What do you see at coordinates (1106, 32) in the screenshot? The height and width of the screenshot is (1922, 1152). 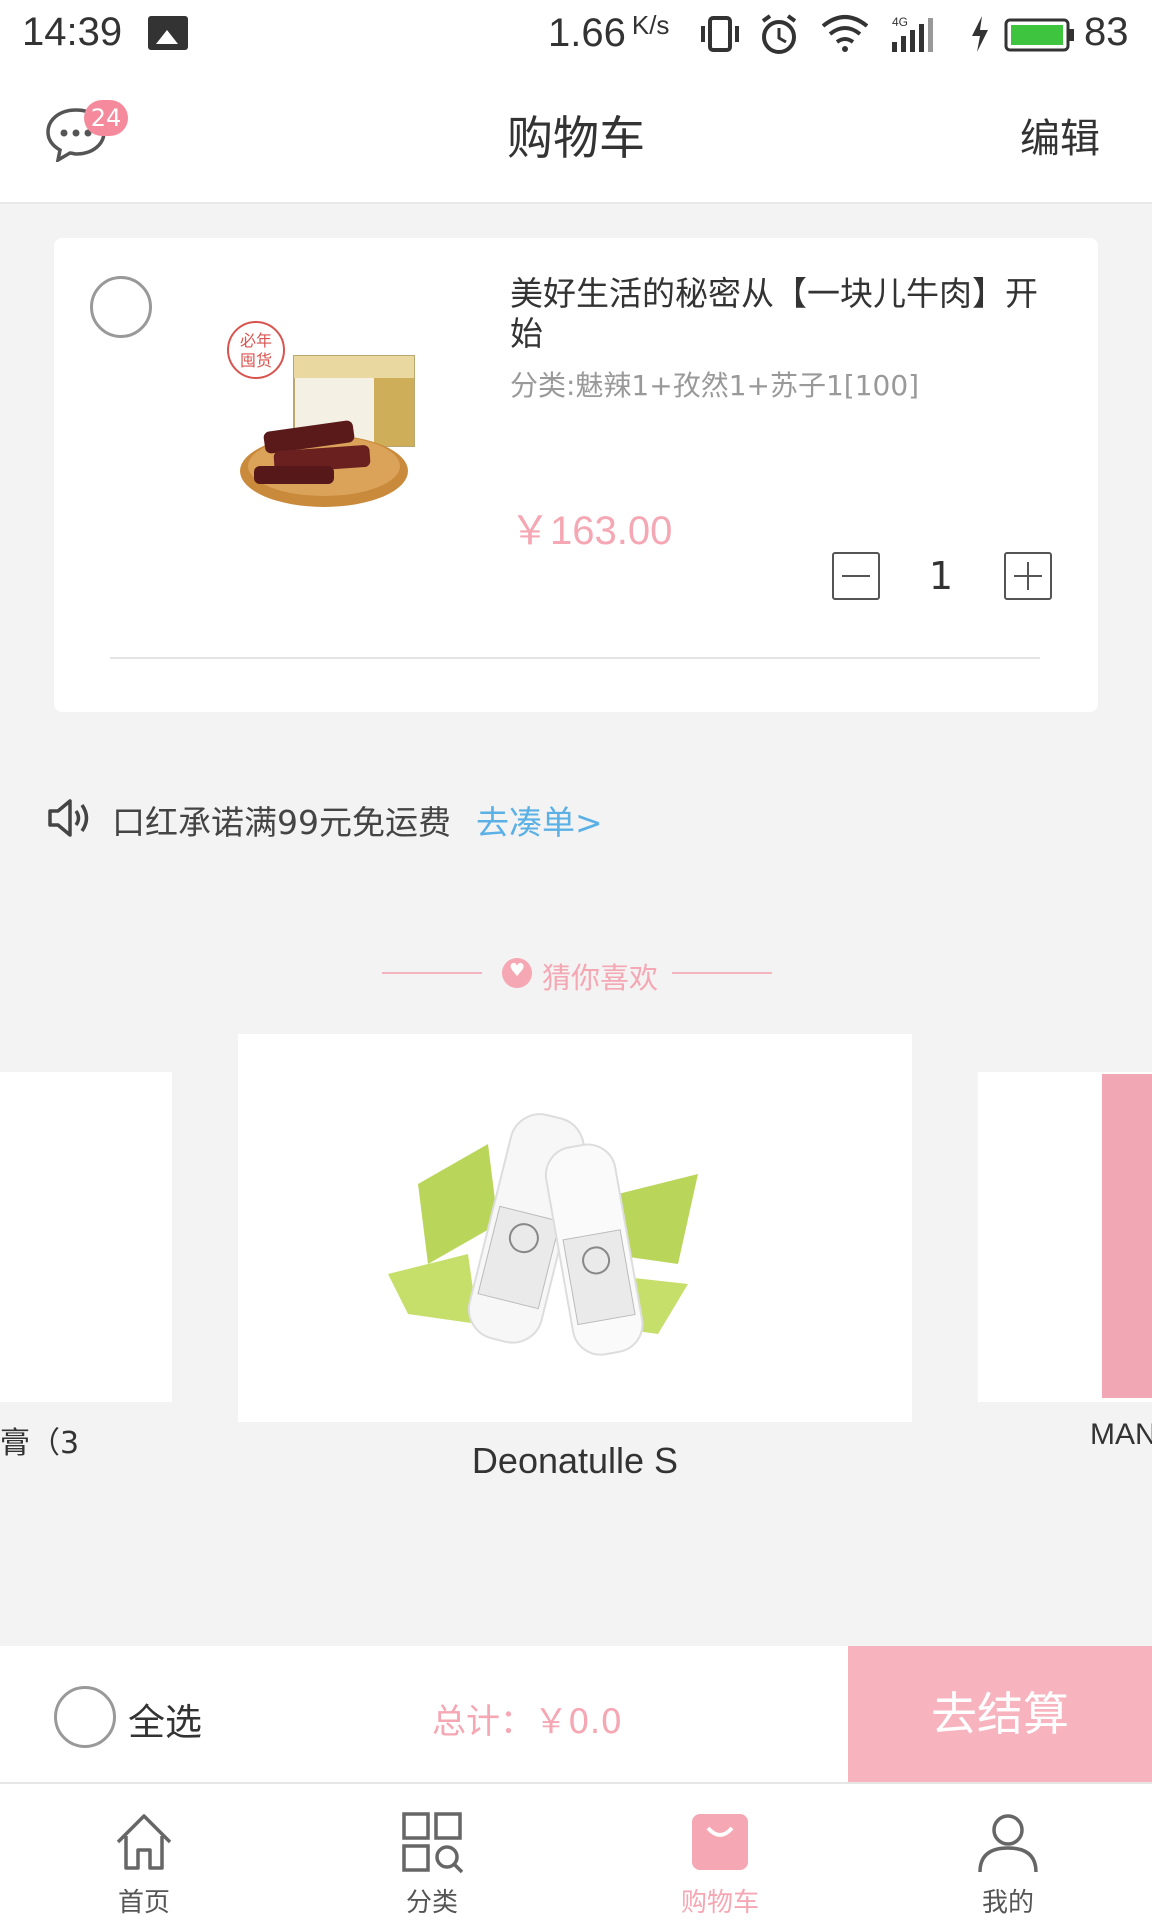 I see `battery-percent: 83` at bounding box center [1106, 32].